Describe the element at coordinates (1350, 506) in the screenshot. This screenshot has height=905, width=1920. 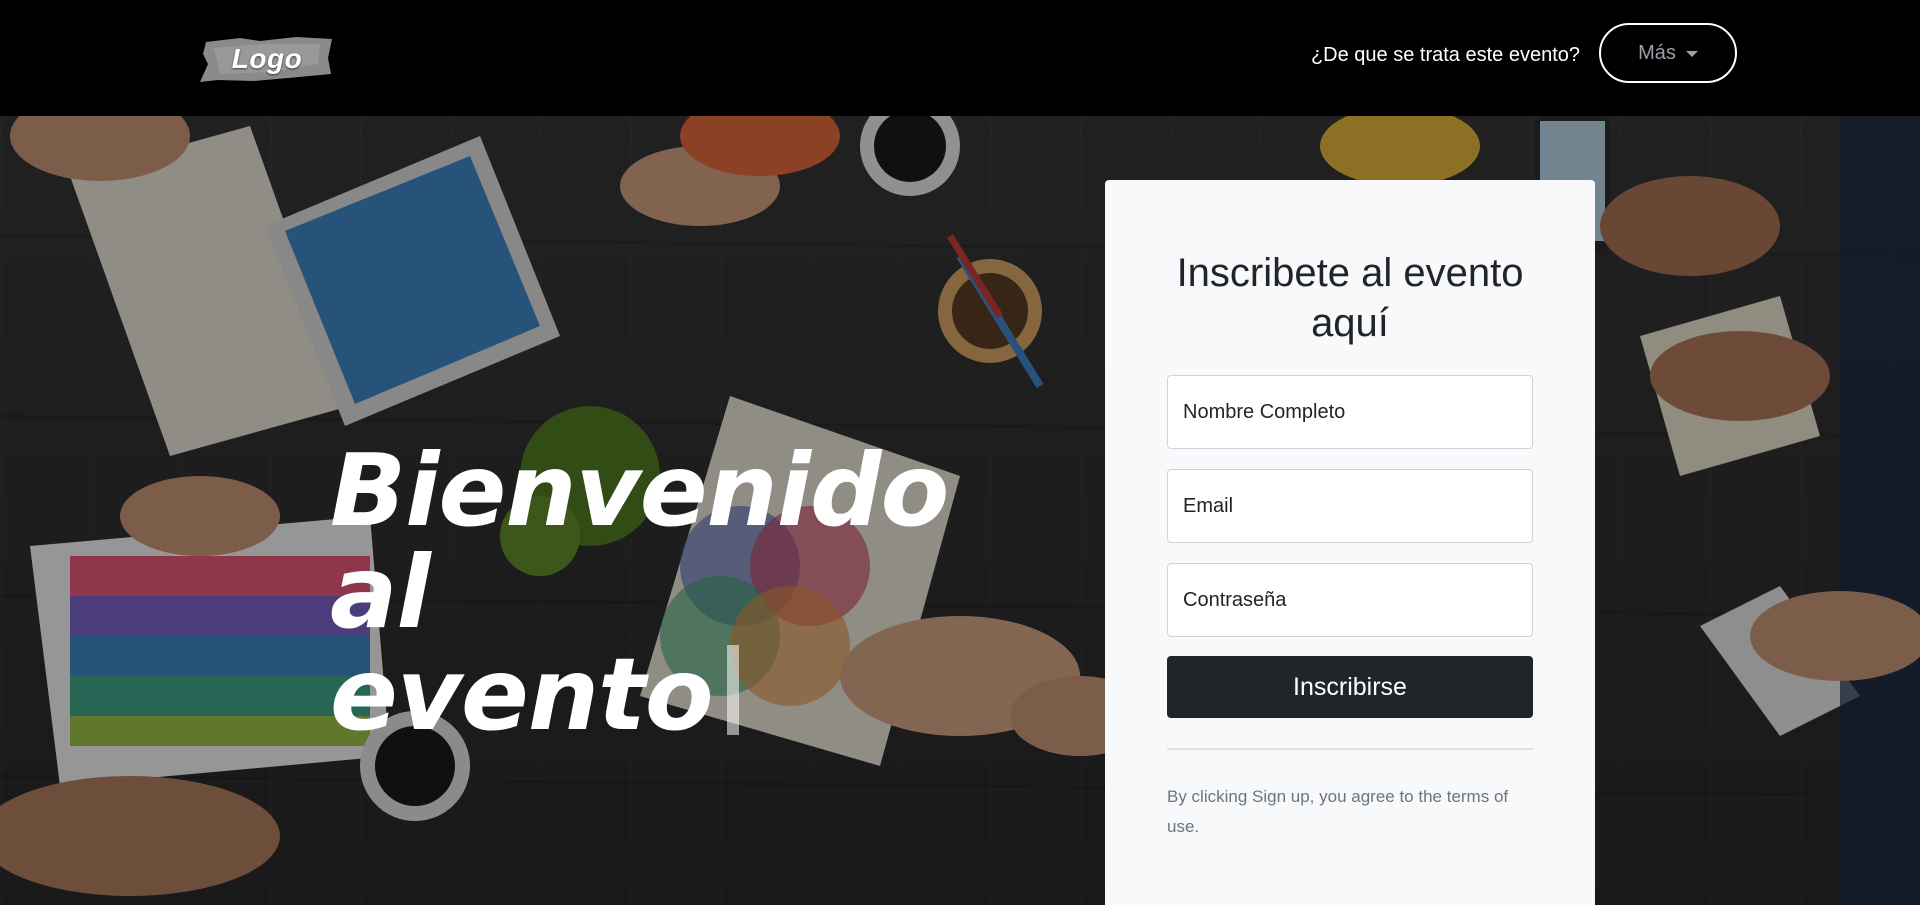
I see `email-input` at that location.